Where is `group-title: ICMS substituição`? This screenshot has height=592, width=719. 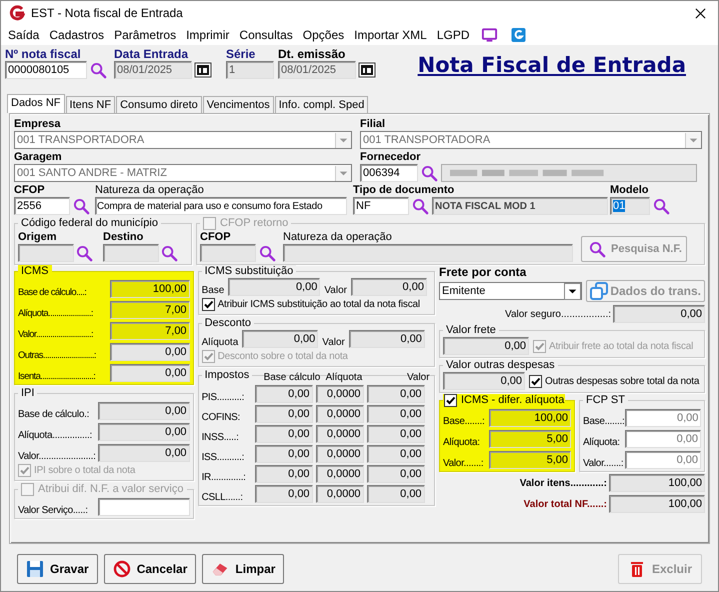 group-title: ICMS substituição is located at coordinates (249, 271).